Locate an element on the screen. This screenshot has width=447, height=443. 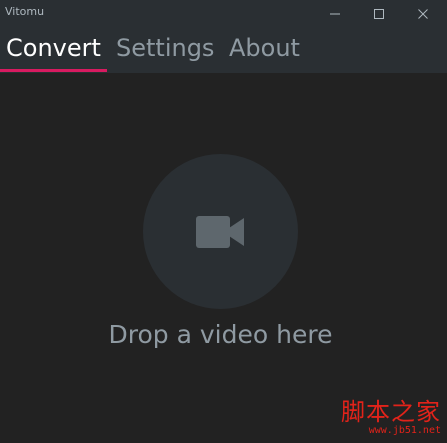
minimize-button is located at coordinates (335, 13).